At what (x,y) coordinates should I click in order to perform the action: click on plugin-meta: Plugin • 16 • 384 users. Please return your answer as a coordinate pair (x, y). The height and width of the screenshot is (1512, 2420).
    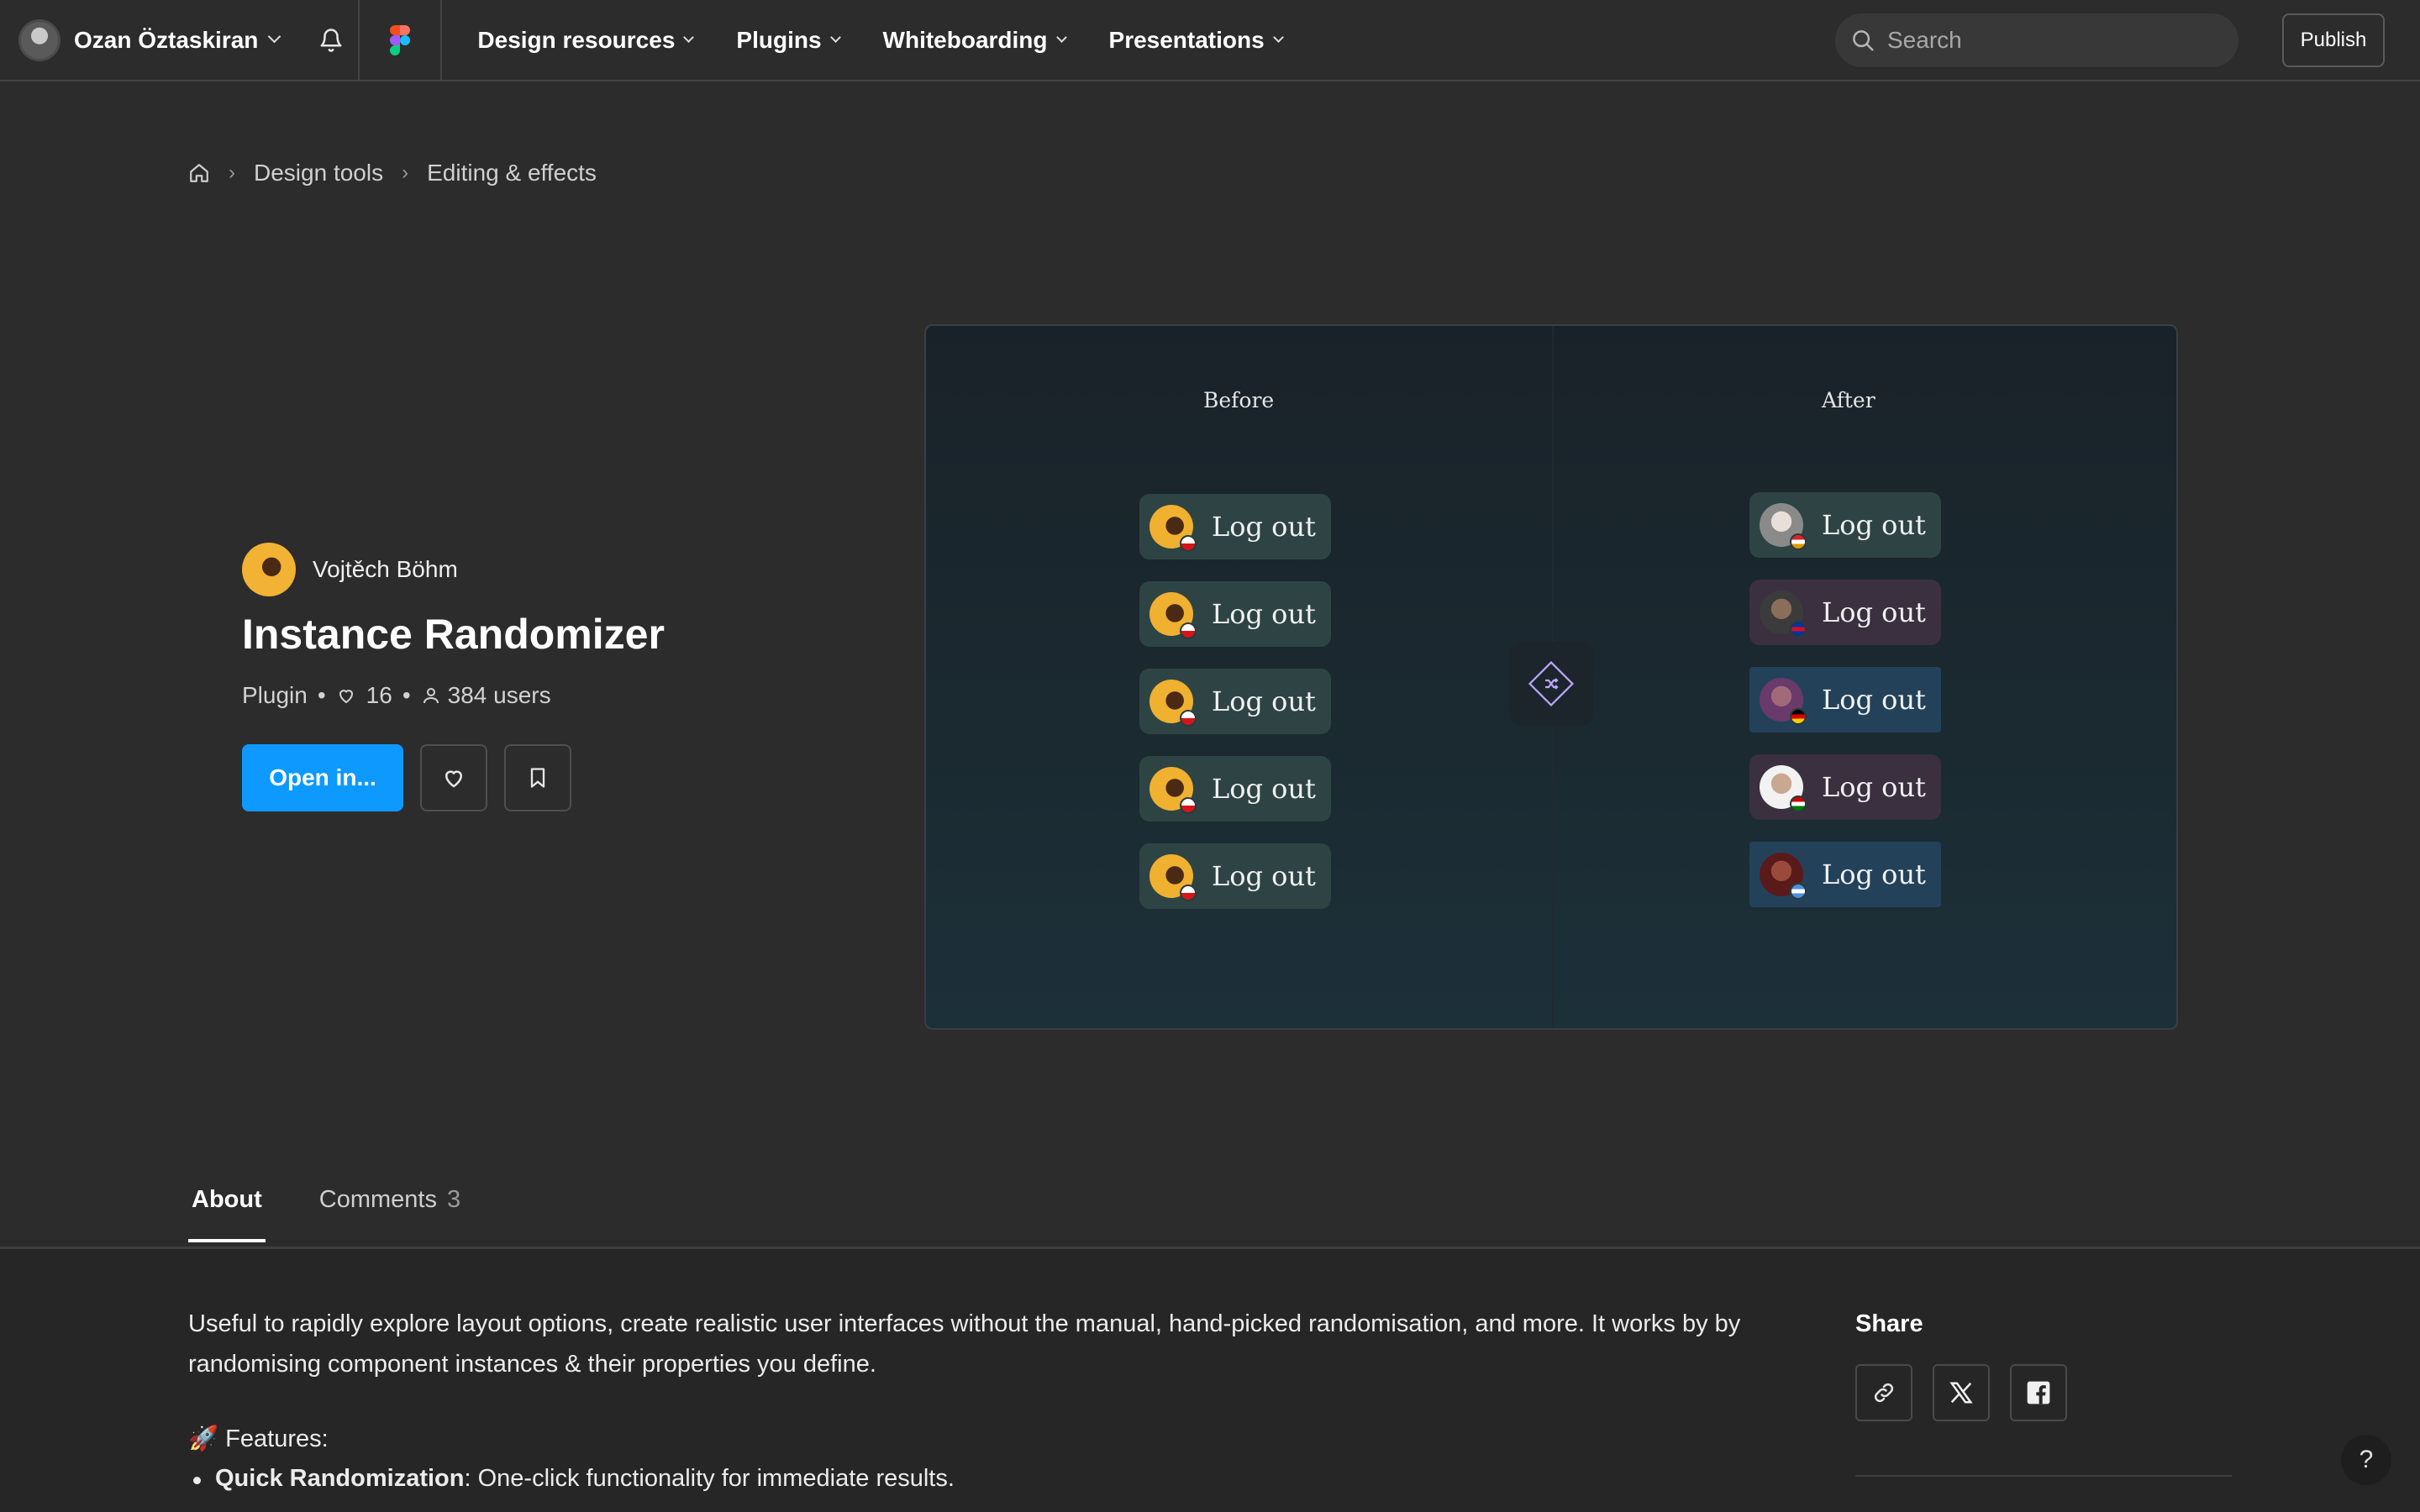
    Looking at the image, I should click on (397, 695).